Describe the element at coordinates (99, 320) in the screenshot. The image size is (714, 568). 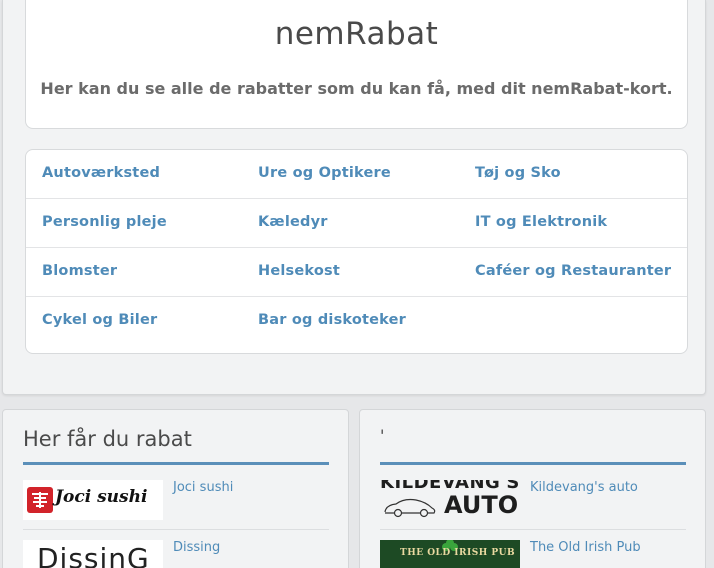
I see `category-link-cykel-og-biler: Cykel og Biler` at that location.